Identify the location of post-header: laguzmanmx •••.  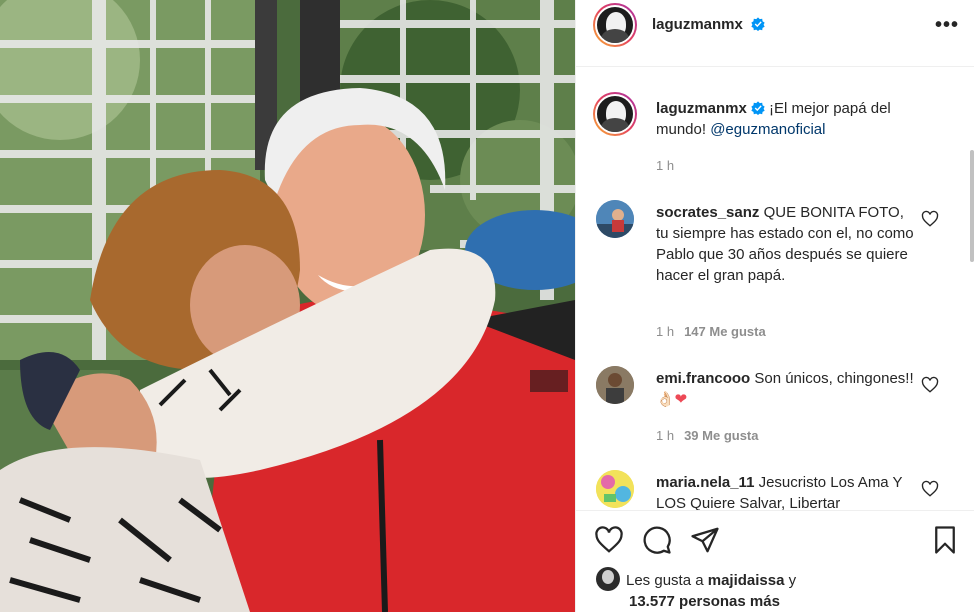
(775, 33).